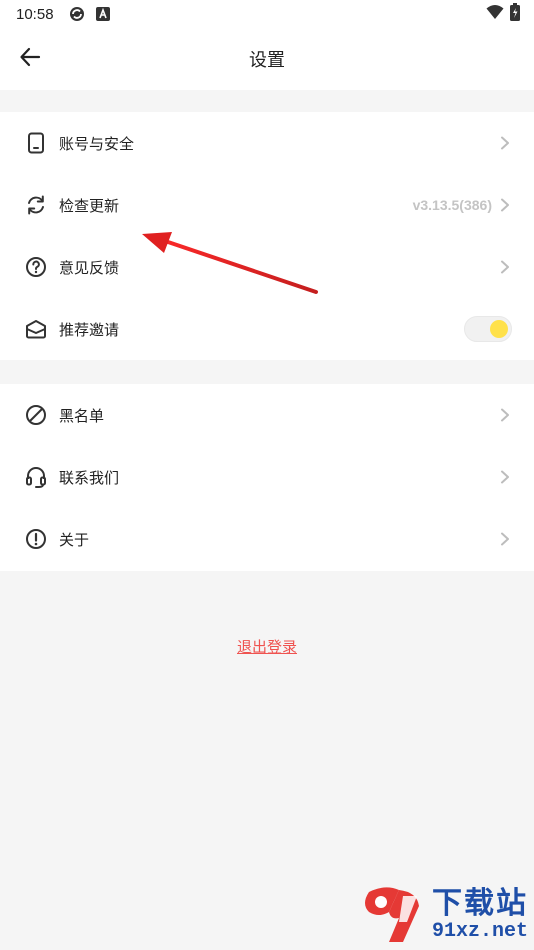 The image size is (534, 950). What do you see at coordinates (267, 539) in the screenshot?
I see `row-about: 关于` at bounding box center [267, 539].